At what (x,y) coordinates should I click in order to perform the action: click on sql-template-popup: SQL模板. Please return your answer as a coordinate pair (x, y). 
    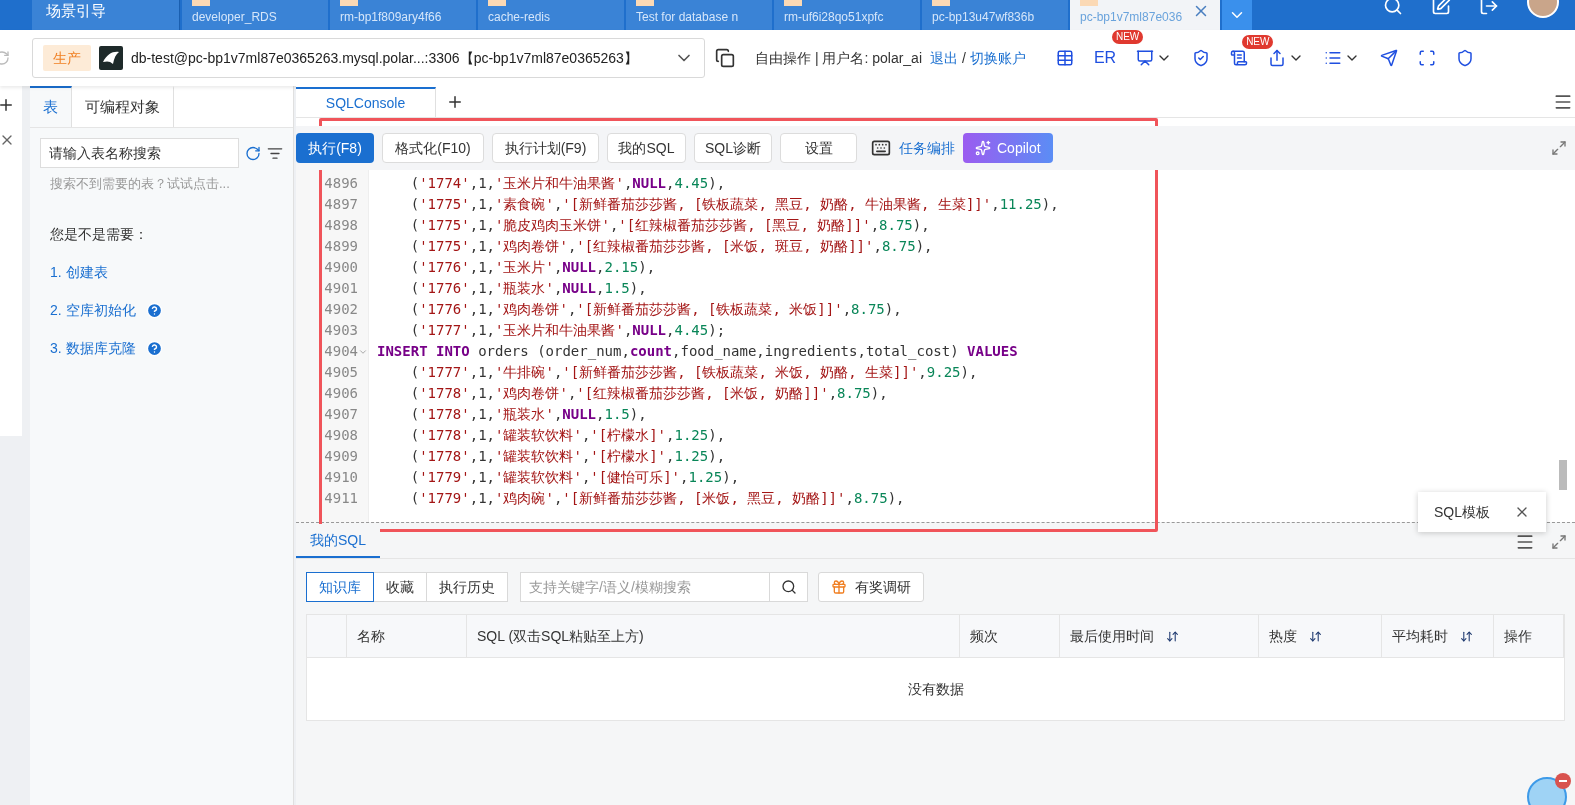
    Looking at the image, I should click on (1482, 512).